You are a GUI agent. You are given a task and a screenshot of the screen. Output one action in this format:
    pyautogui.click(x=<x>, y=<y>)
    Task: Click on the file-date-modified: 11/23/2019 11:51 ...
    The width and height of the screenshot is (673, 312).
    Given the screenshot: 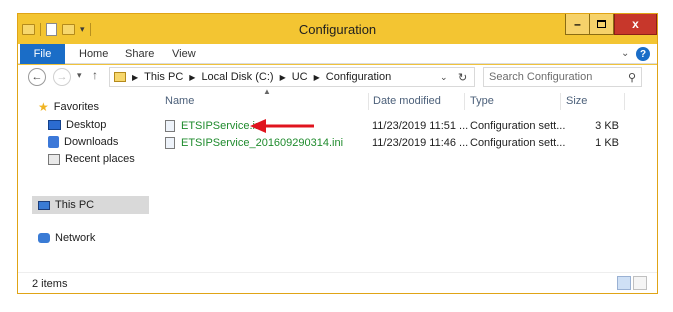 What is the action you would take?
    pyautogui.click(x=420, y=126)
    